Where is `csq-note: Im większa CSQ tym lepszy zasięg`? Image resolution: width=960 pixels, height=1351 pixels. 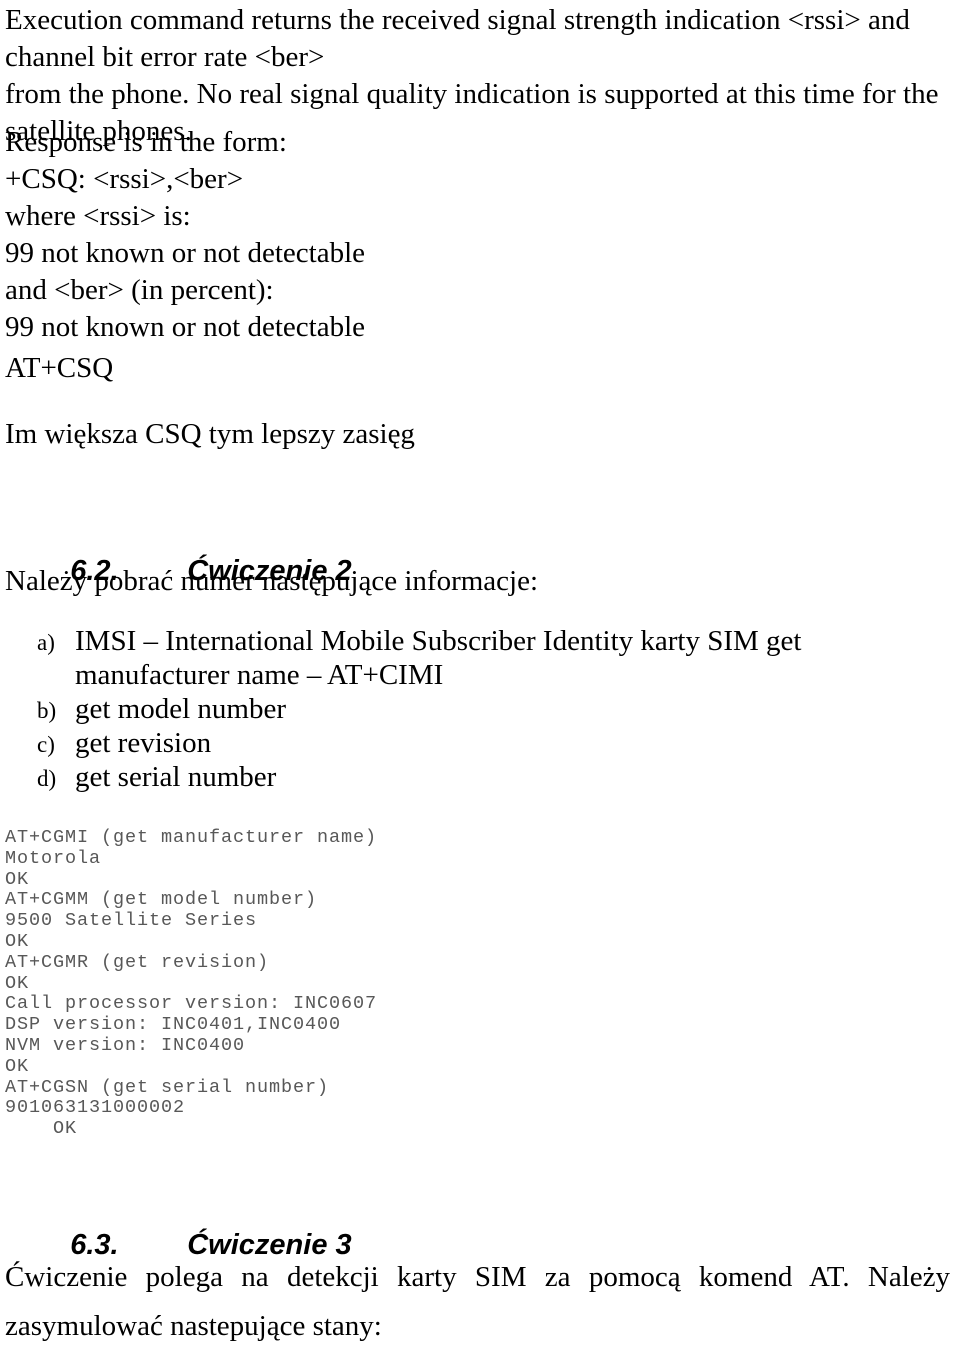 csq-note: Im większa CSQ tym lepszy zasięg is located at coordinates (210, 434).